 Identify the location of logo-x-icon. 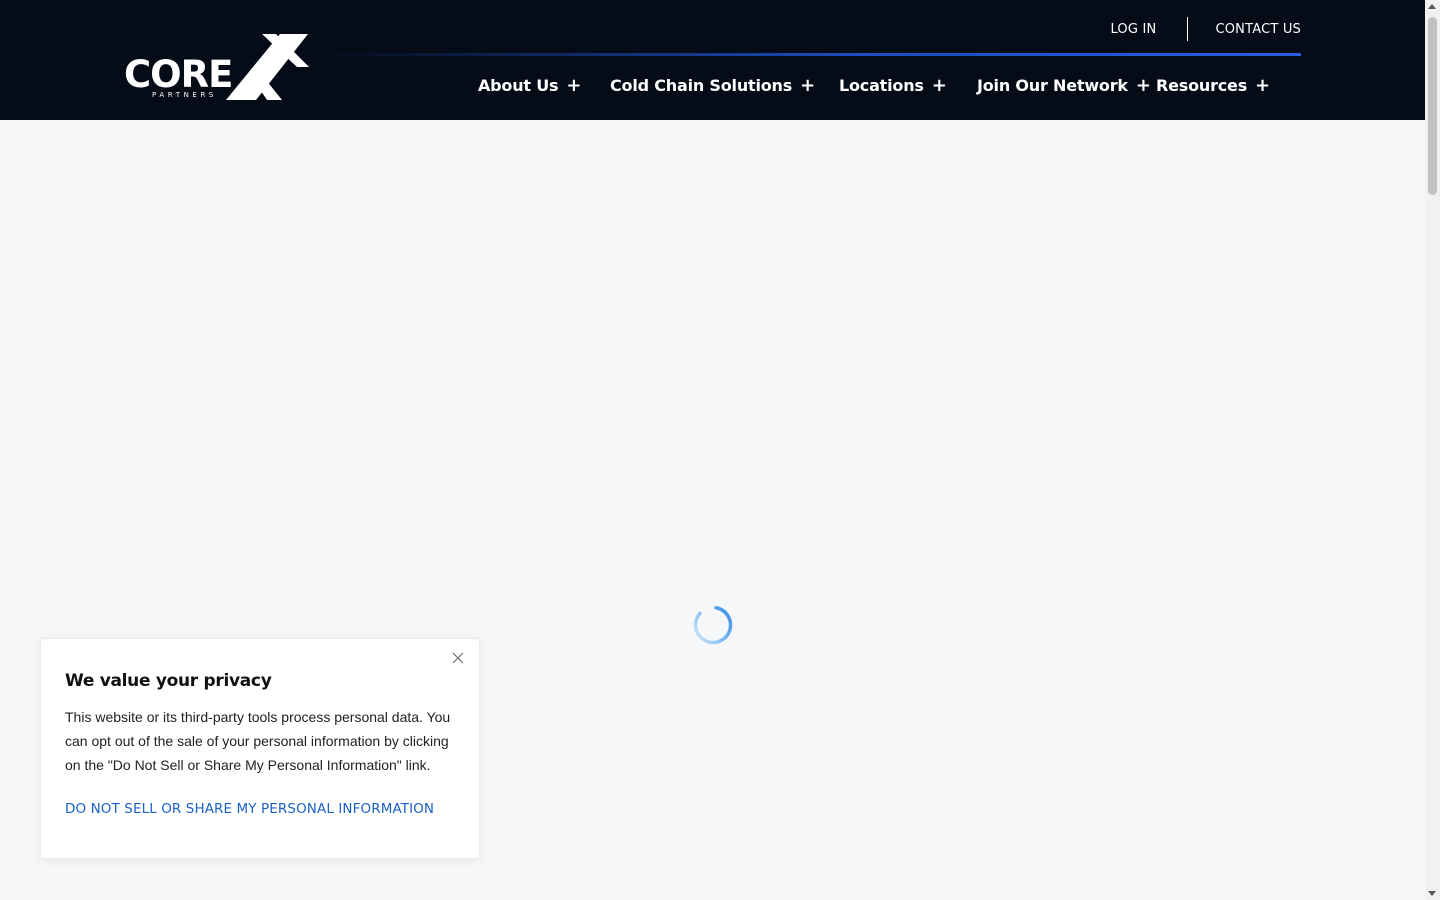
(267, 67).